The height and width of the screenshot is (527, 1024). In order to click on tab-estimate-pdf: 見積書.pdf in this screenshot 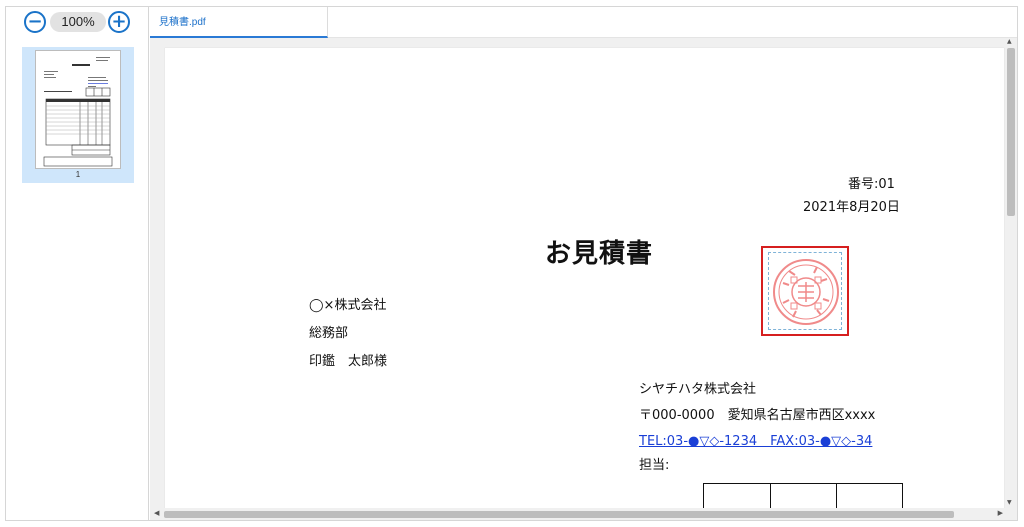, I will do `click(239, 22)`.